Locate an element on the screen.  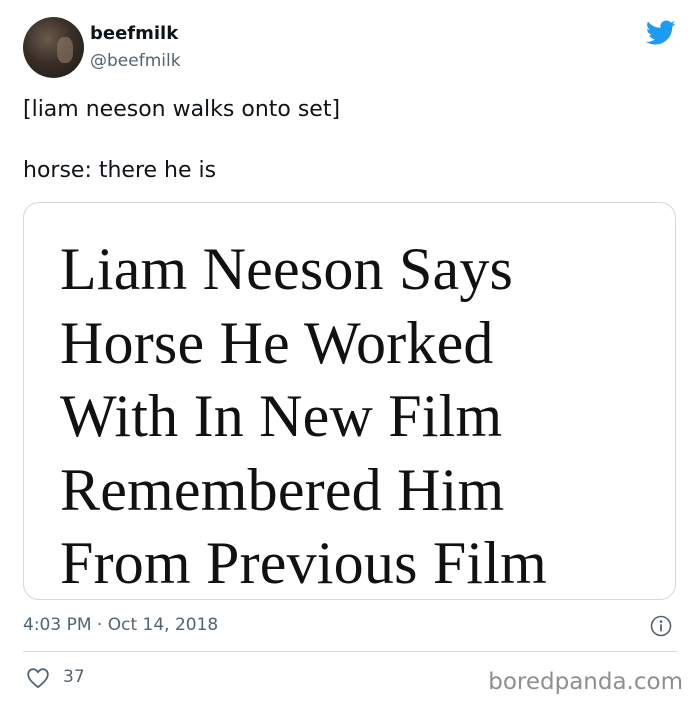
tweet-timestamp: 4:03 PM · Oct 14, 2018 is located at coordinates (120, 625).